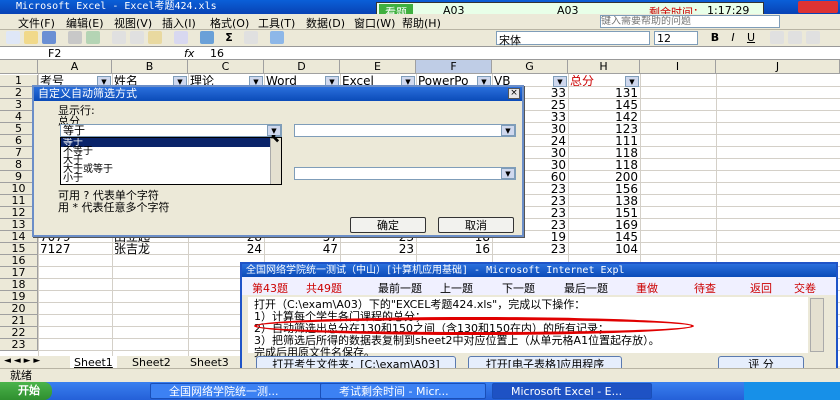 This screenshot has width=840, height=400. What do you see at coordinates (647, 288) in the screenshot?
I see `redo-button: 重做` at bounding box center [647, 288].